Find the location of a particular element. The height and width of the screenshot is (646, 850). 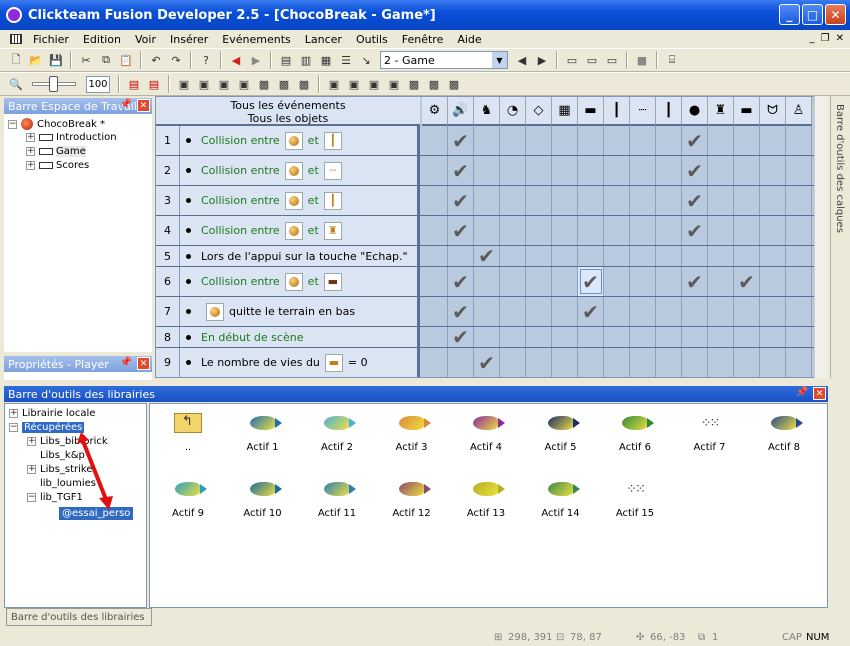

event-row: 3 Collision entre et ┃ ✔ ✔ is located at coordinates (491, 201).